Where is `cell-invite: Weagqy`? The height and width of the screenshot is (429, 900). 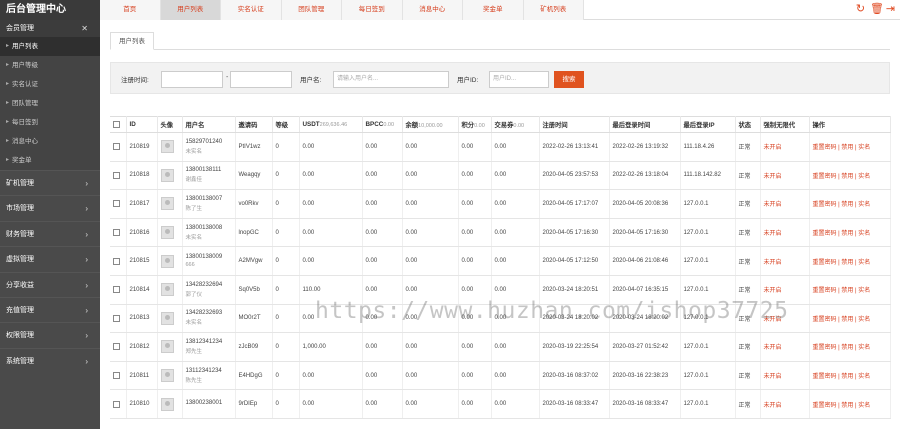 cell-invite: Weagqy is located at coordinates (254, 176).